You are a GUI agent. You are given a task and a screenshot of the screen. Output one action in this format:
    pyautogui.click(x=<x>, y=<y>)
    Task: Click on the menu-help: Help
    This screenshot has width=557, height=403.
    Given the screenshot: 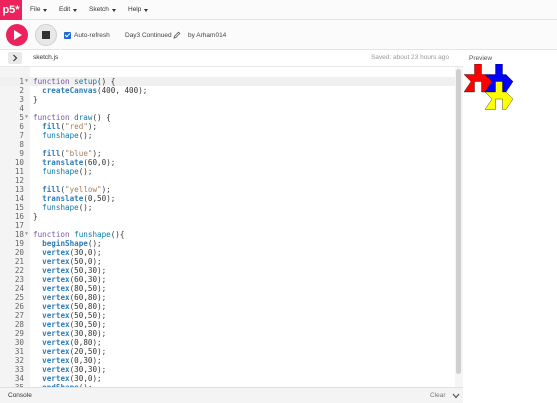 What is the action you would take?
    pyautogui.click(x=138, y=10)
    